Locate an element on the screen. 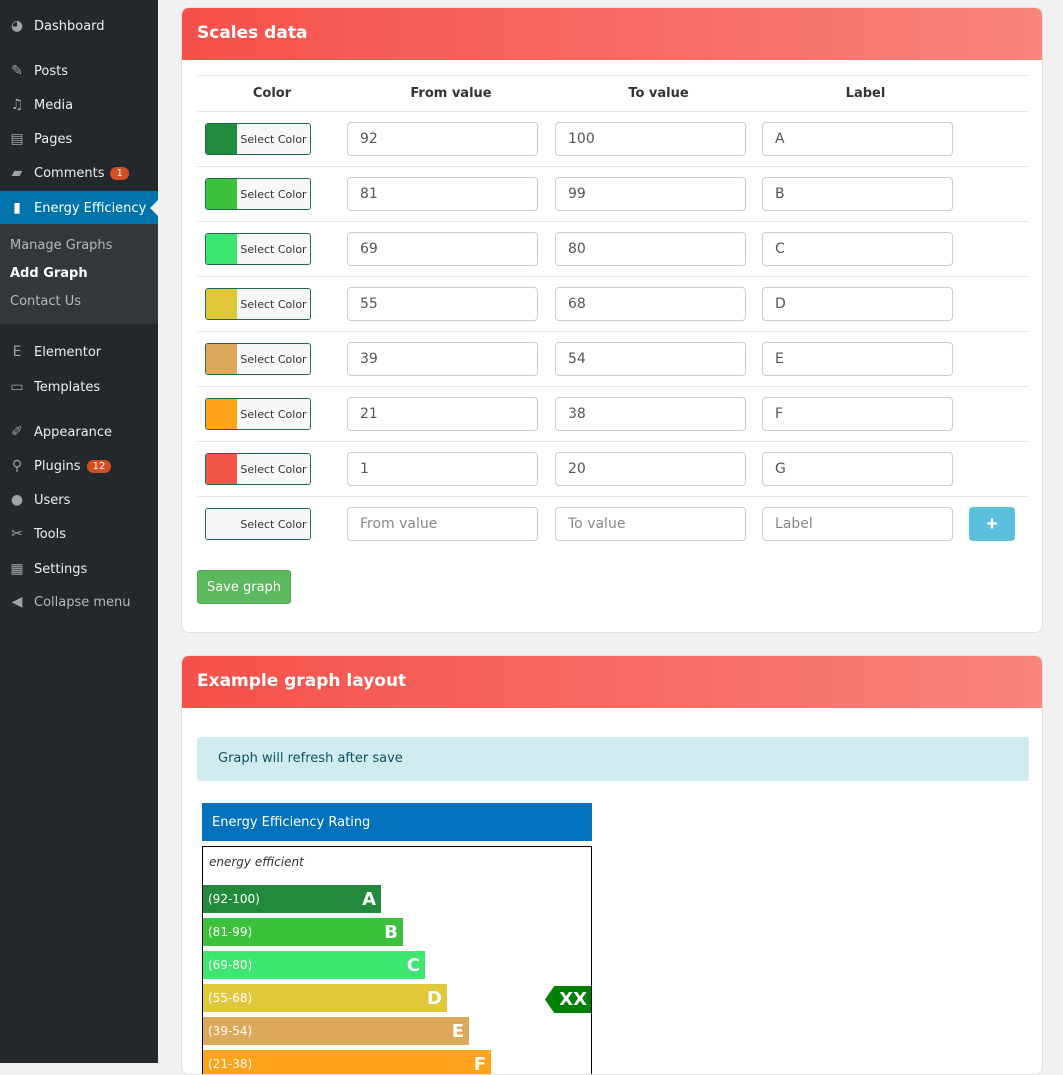  sidebar-item-posts: ✎ Posts is located at coordinates (79, 71).